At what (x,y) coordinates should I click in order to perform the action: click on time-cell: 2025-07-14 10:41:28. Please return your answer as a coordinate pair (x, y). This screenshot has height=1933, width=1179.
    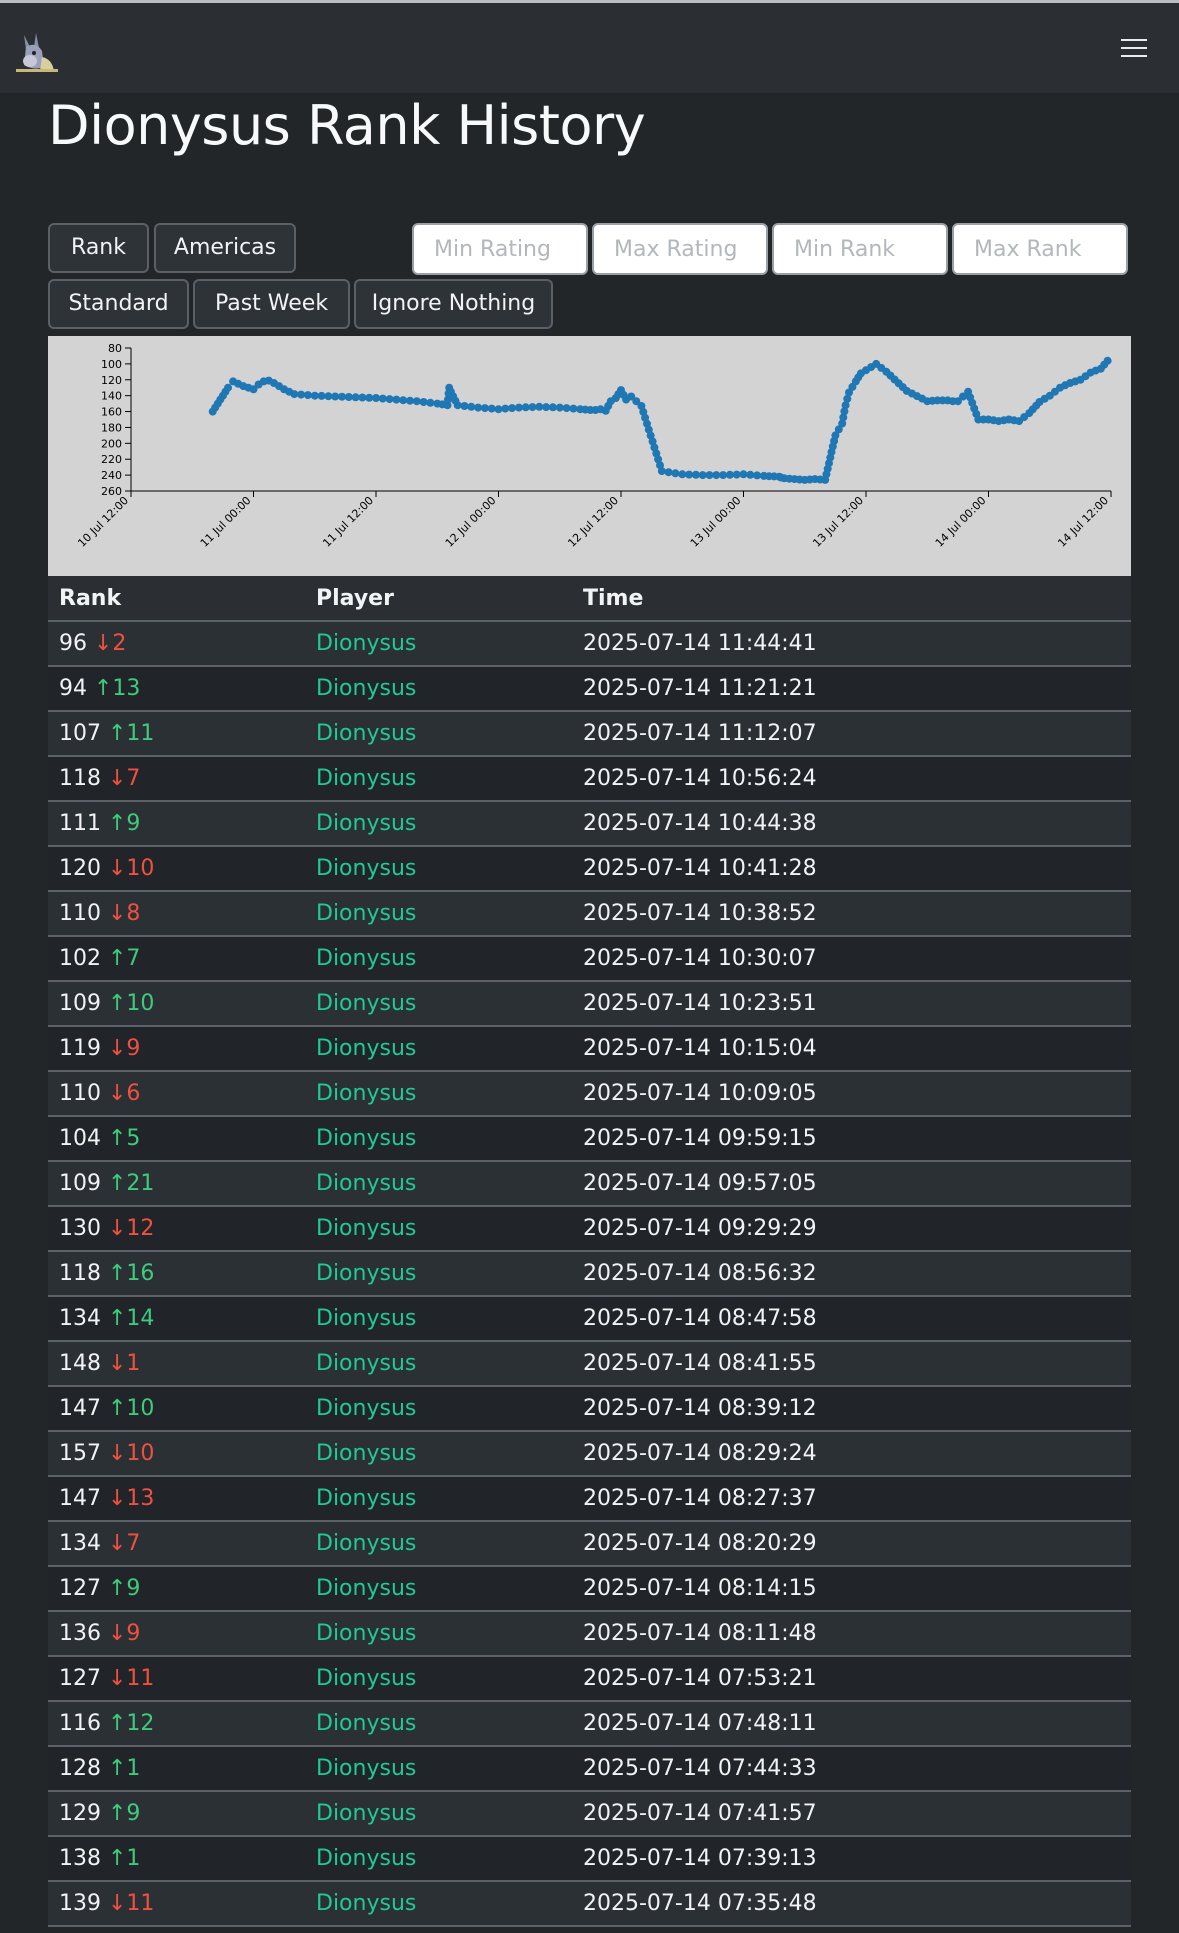
    Looking at the image, I should click on (851, 869).